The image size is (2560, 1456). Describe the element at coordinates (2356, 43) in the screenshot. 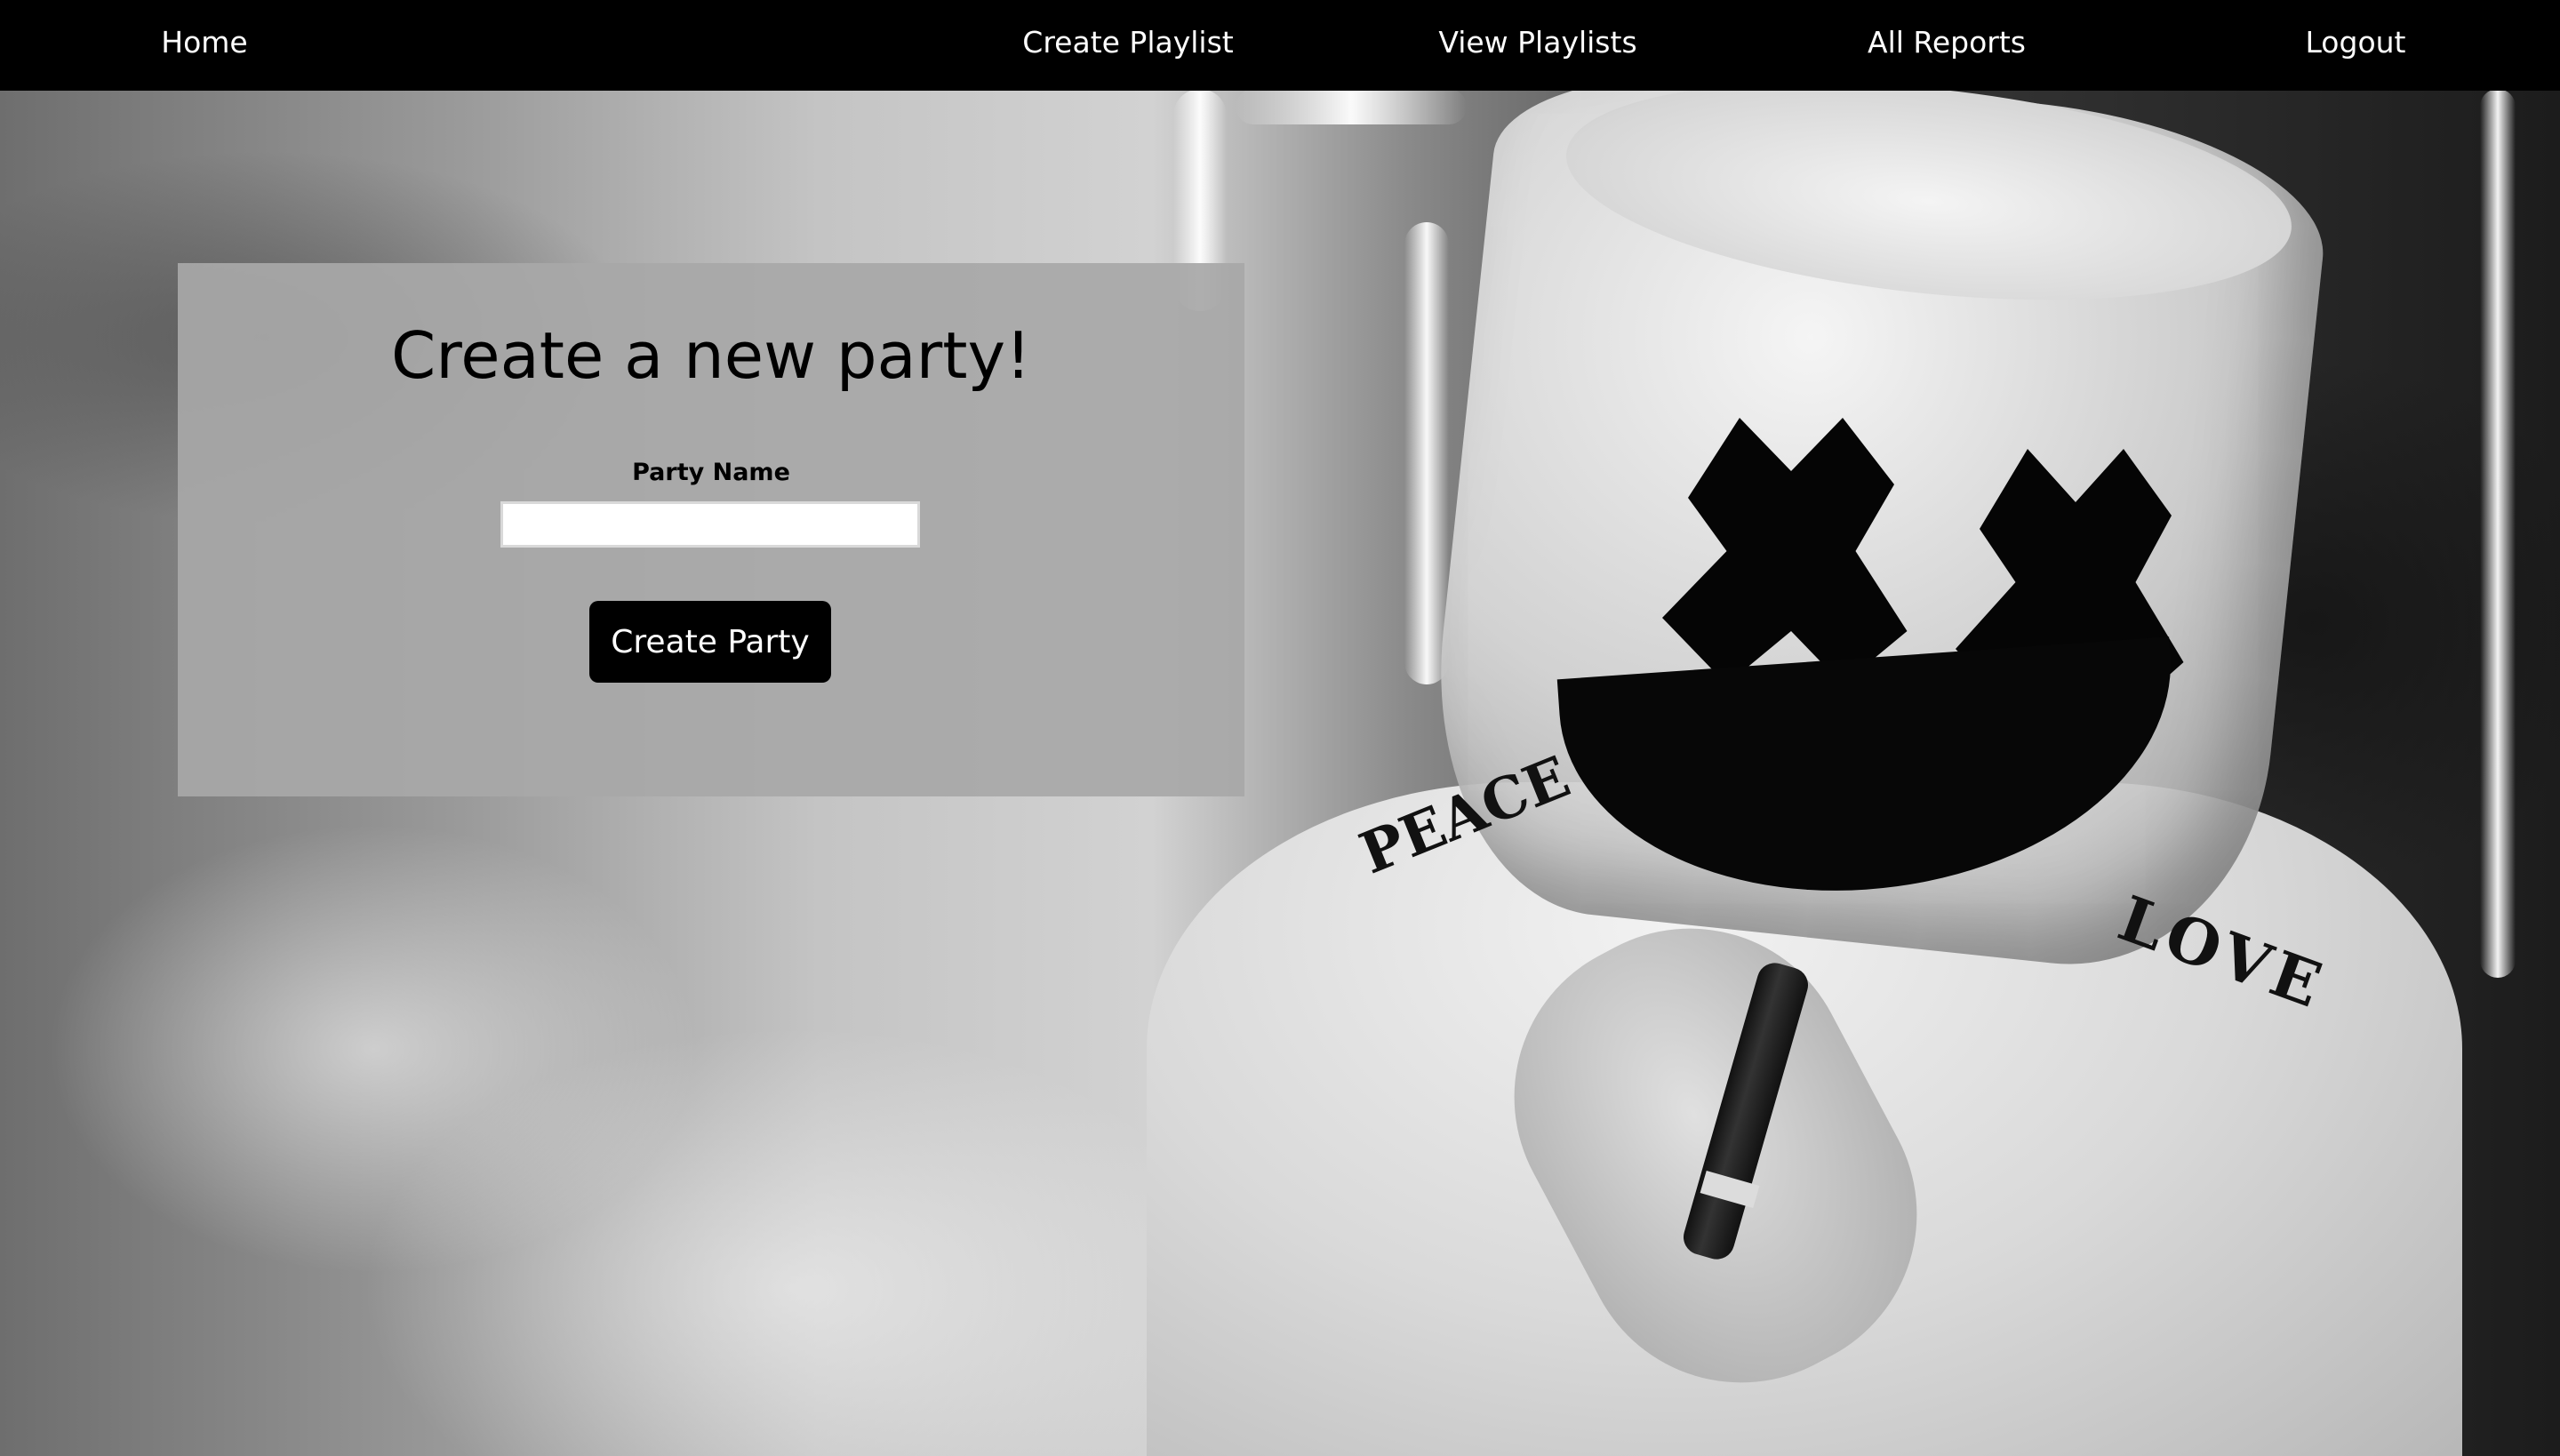

I see `nav-logout-link: Logout` at that location.